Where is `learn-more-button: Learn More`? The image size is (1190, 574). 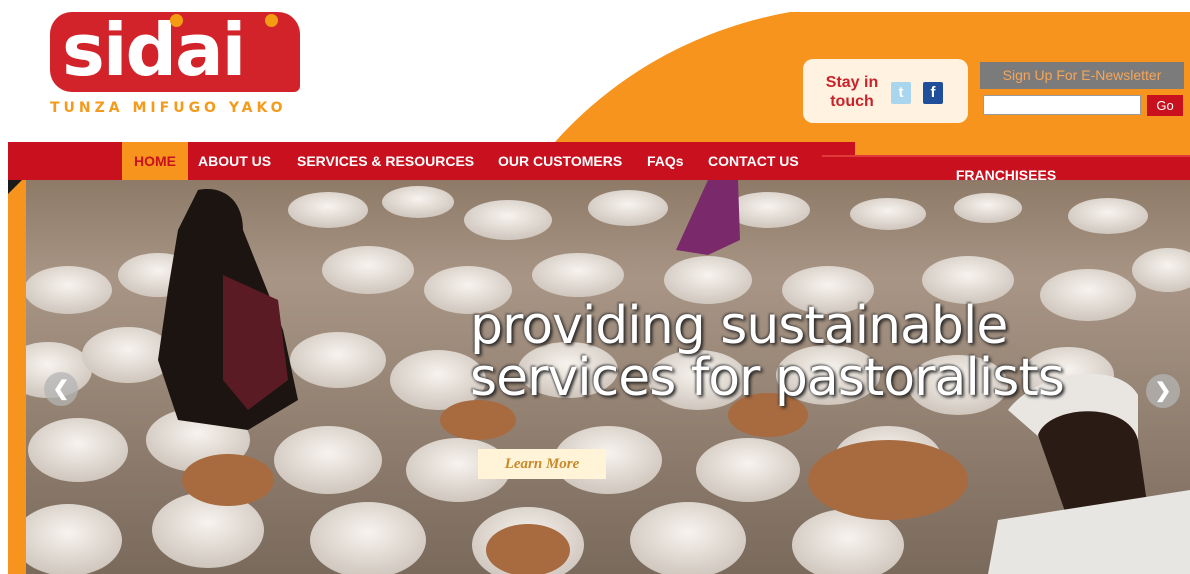
learn-more-button: Learn More is located at coordinates (542, 464).